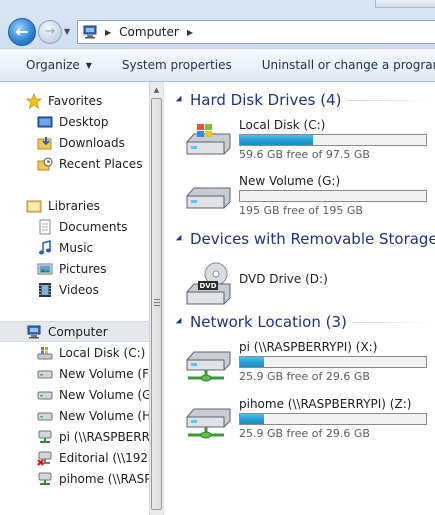  I want to click on nav-libraries: Libraries, so click(74, 206).